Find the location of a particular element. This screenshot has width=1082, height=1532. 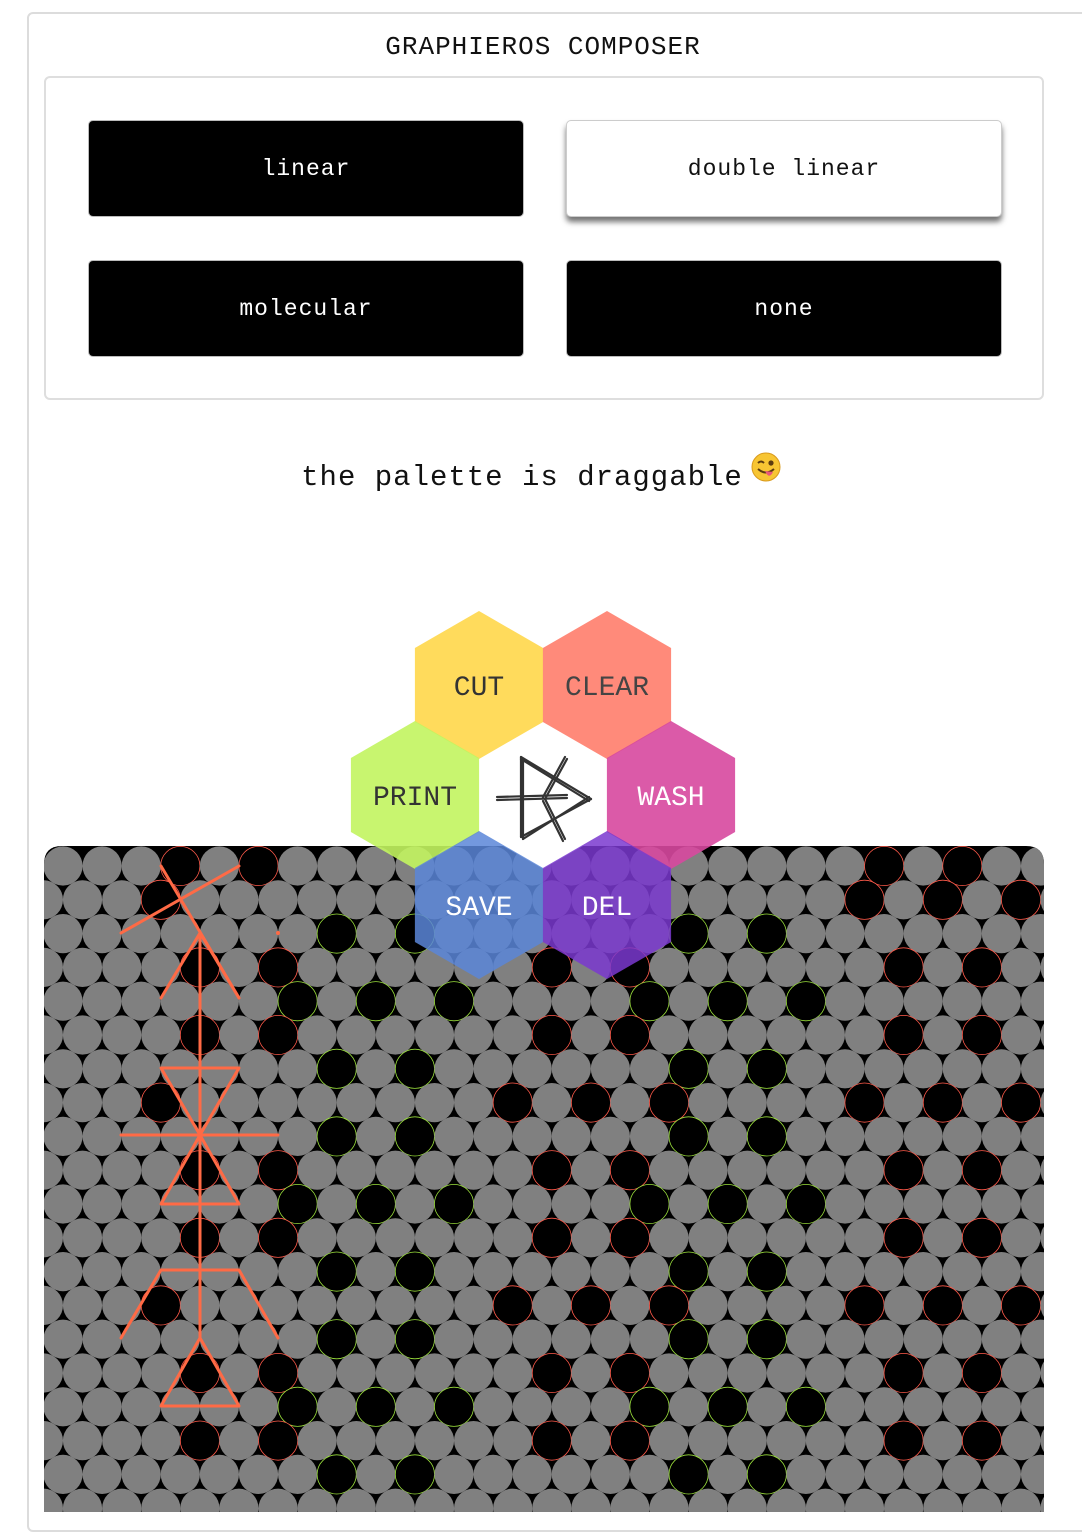

action-palette: CUT CLEARPRINT WASHSAVE DEL is located at coordinates (540, 790).